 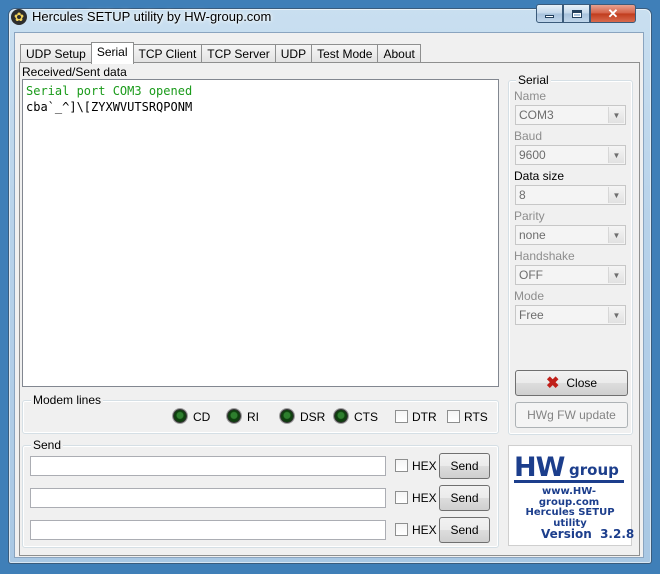 I want to click on close-icon: ✕, so click(x=613, y=13).